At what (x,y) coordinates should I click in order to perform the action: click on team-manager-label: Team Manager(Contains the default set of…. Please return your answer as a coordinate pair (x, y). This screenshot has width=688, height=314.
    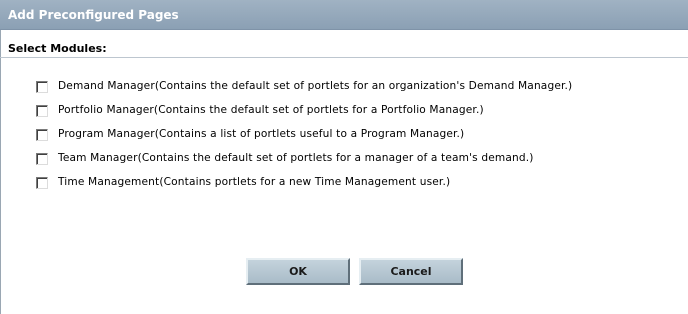
    Looking at the image, I should click on (296, 158).